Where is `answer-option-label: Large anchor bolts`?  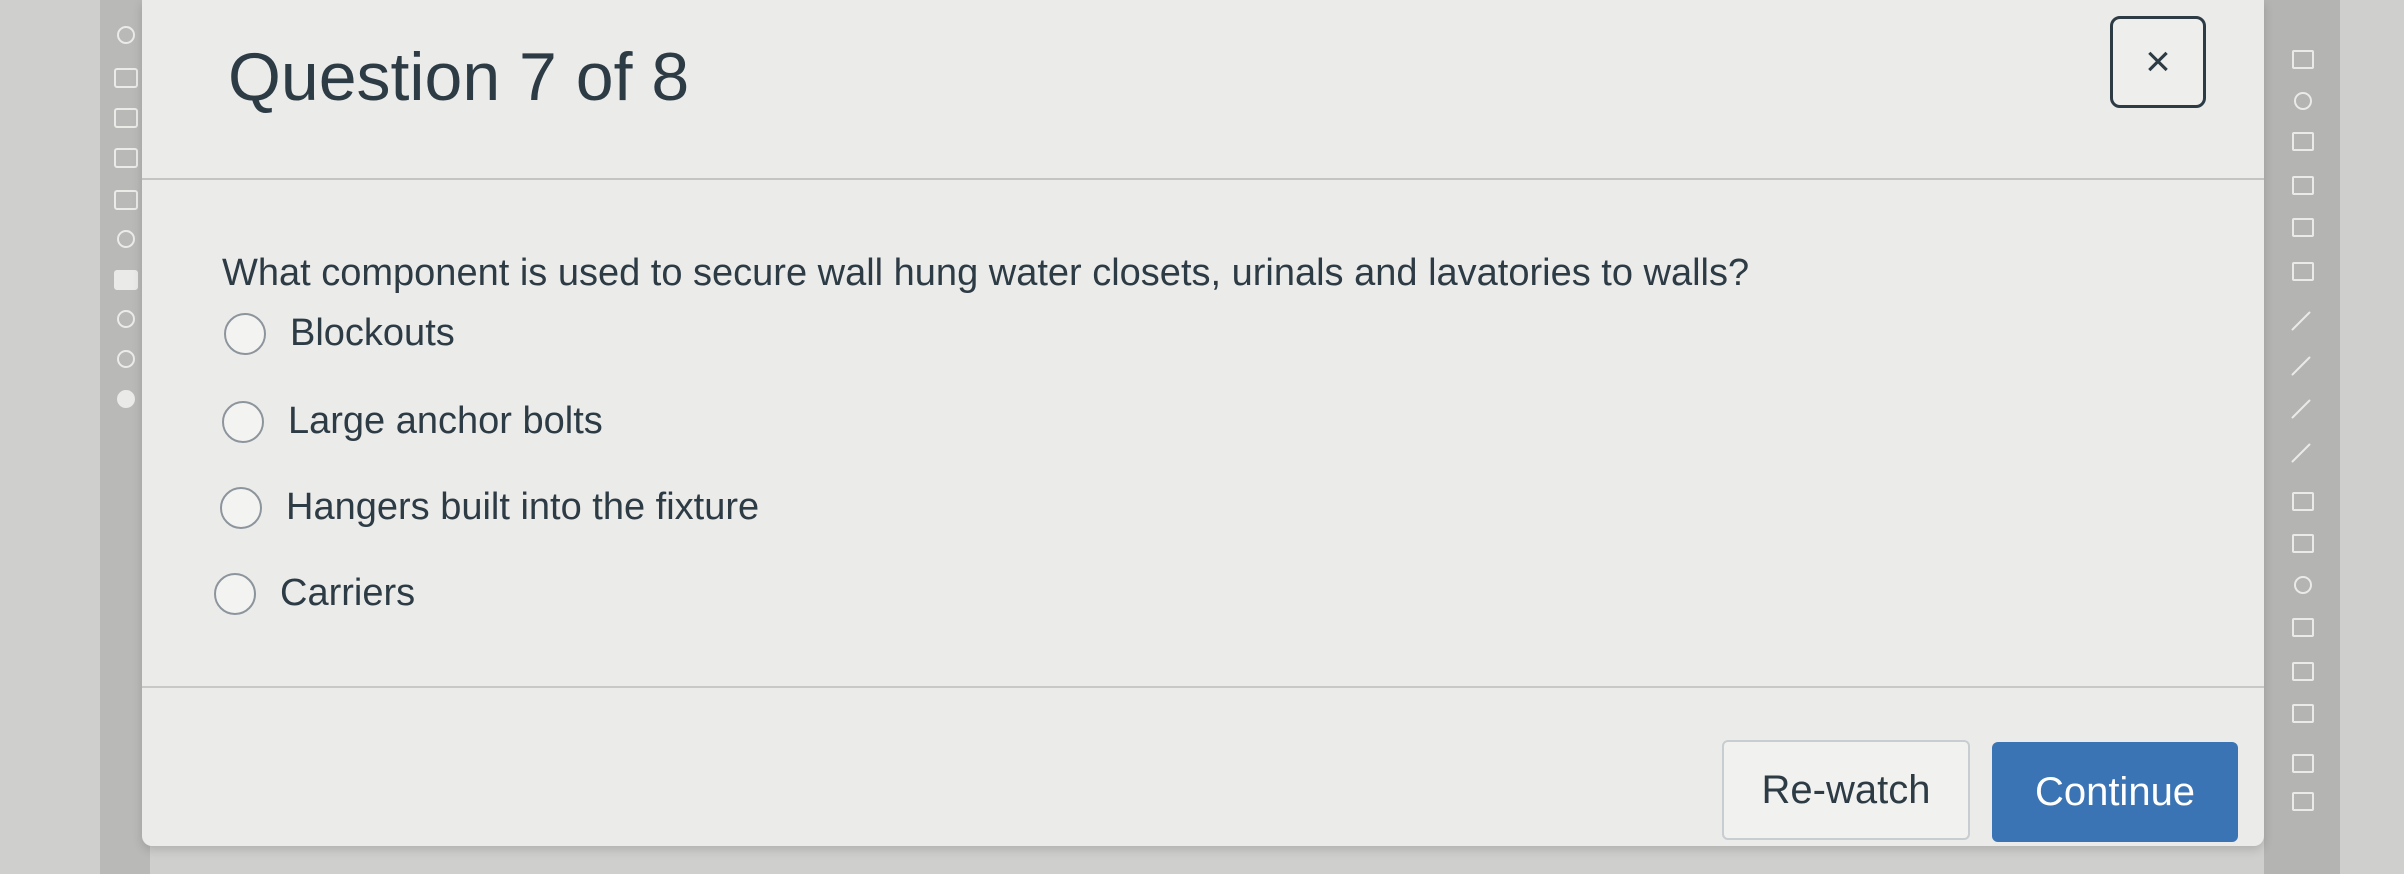 answer-option-label: Large anchor bolts is located at coordinates (445, 421).